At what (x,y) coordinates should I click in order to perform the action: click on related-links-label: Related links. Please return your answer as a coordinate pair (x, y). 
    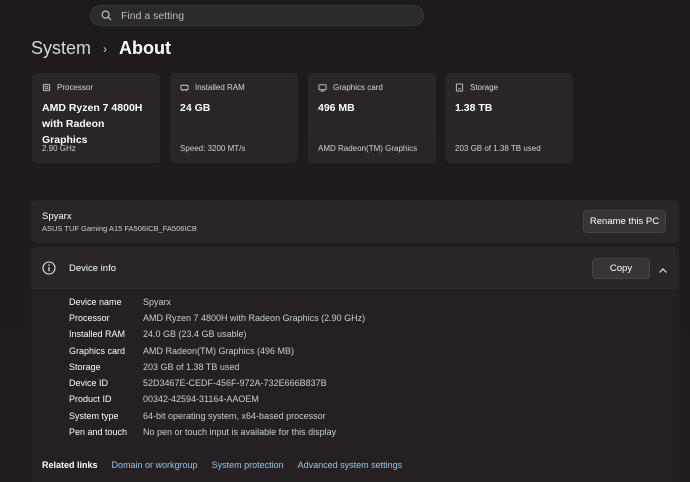
    Looking at the image, I should click on (70, 464).